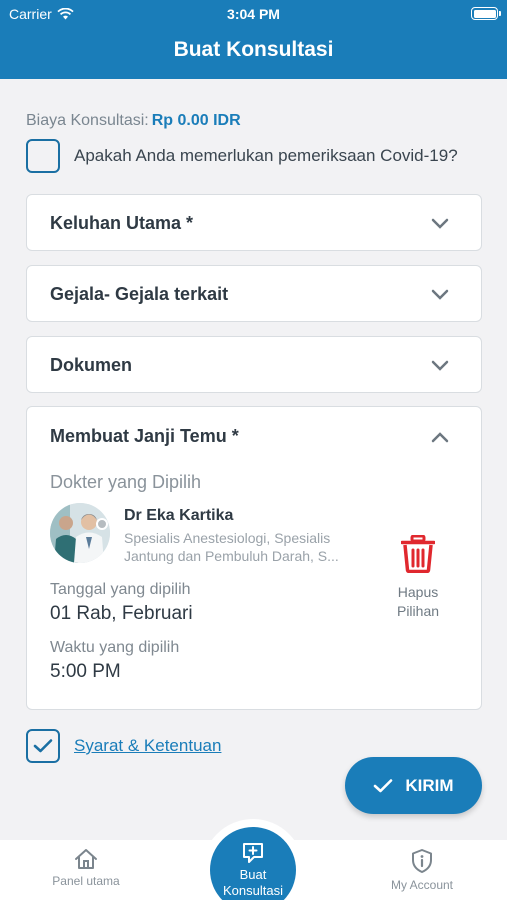 The height and width of the screenshot is (900, 507). Describe the element at coordinates (422, 861) in the screenshot. I see `shield-info-icon` at that location.